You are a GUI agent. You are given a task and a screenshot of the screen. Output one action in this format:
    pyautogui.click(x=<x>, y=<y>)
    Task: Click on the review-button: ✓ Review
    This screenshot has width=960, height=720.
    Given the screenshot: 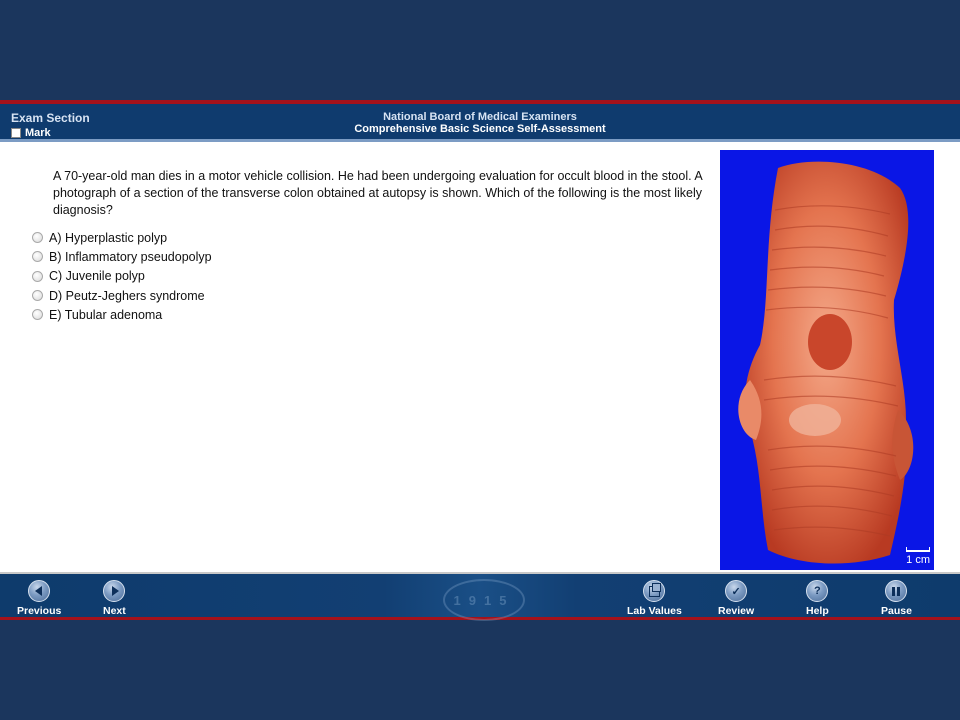 What is the action you would take?
    pyautogui.click(x=736, y=598)
    